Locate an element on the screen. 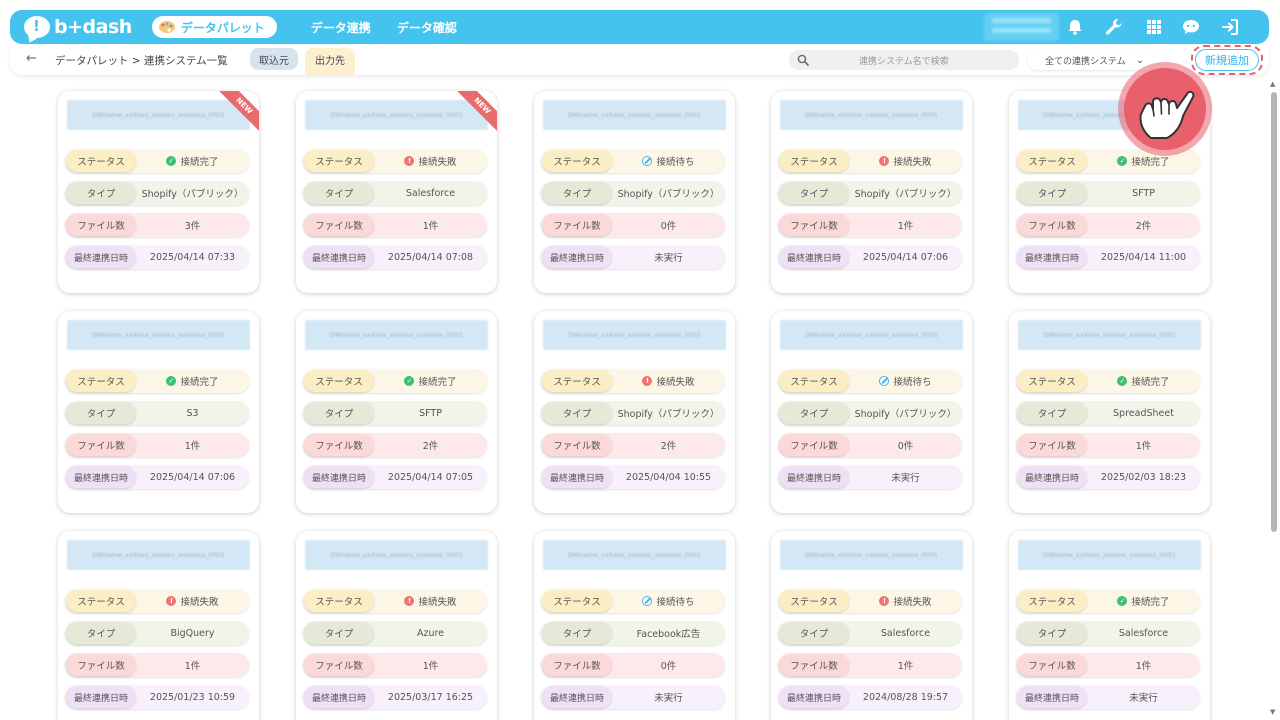  app-header: b+dash データパレット データ連携 データ確認 is located at coordinates (639, 27).